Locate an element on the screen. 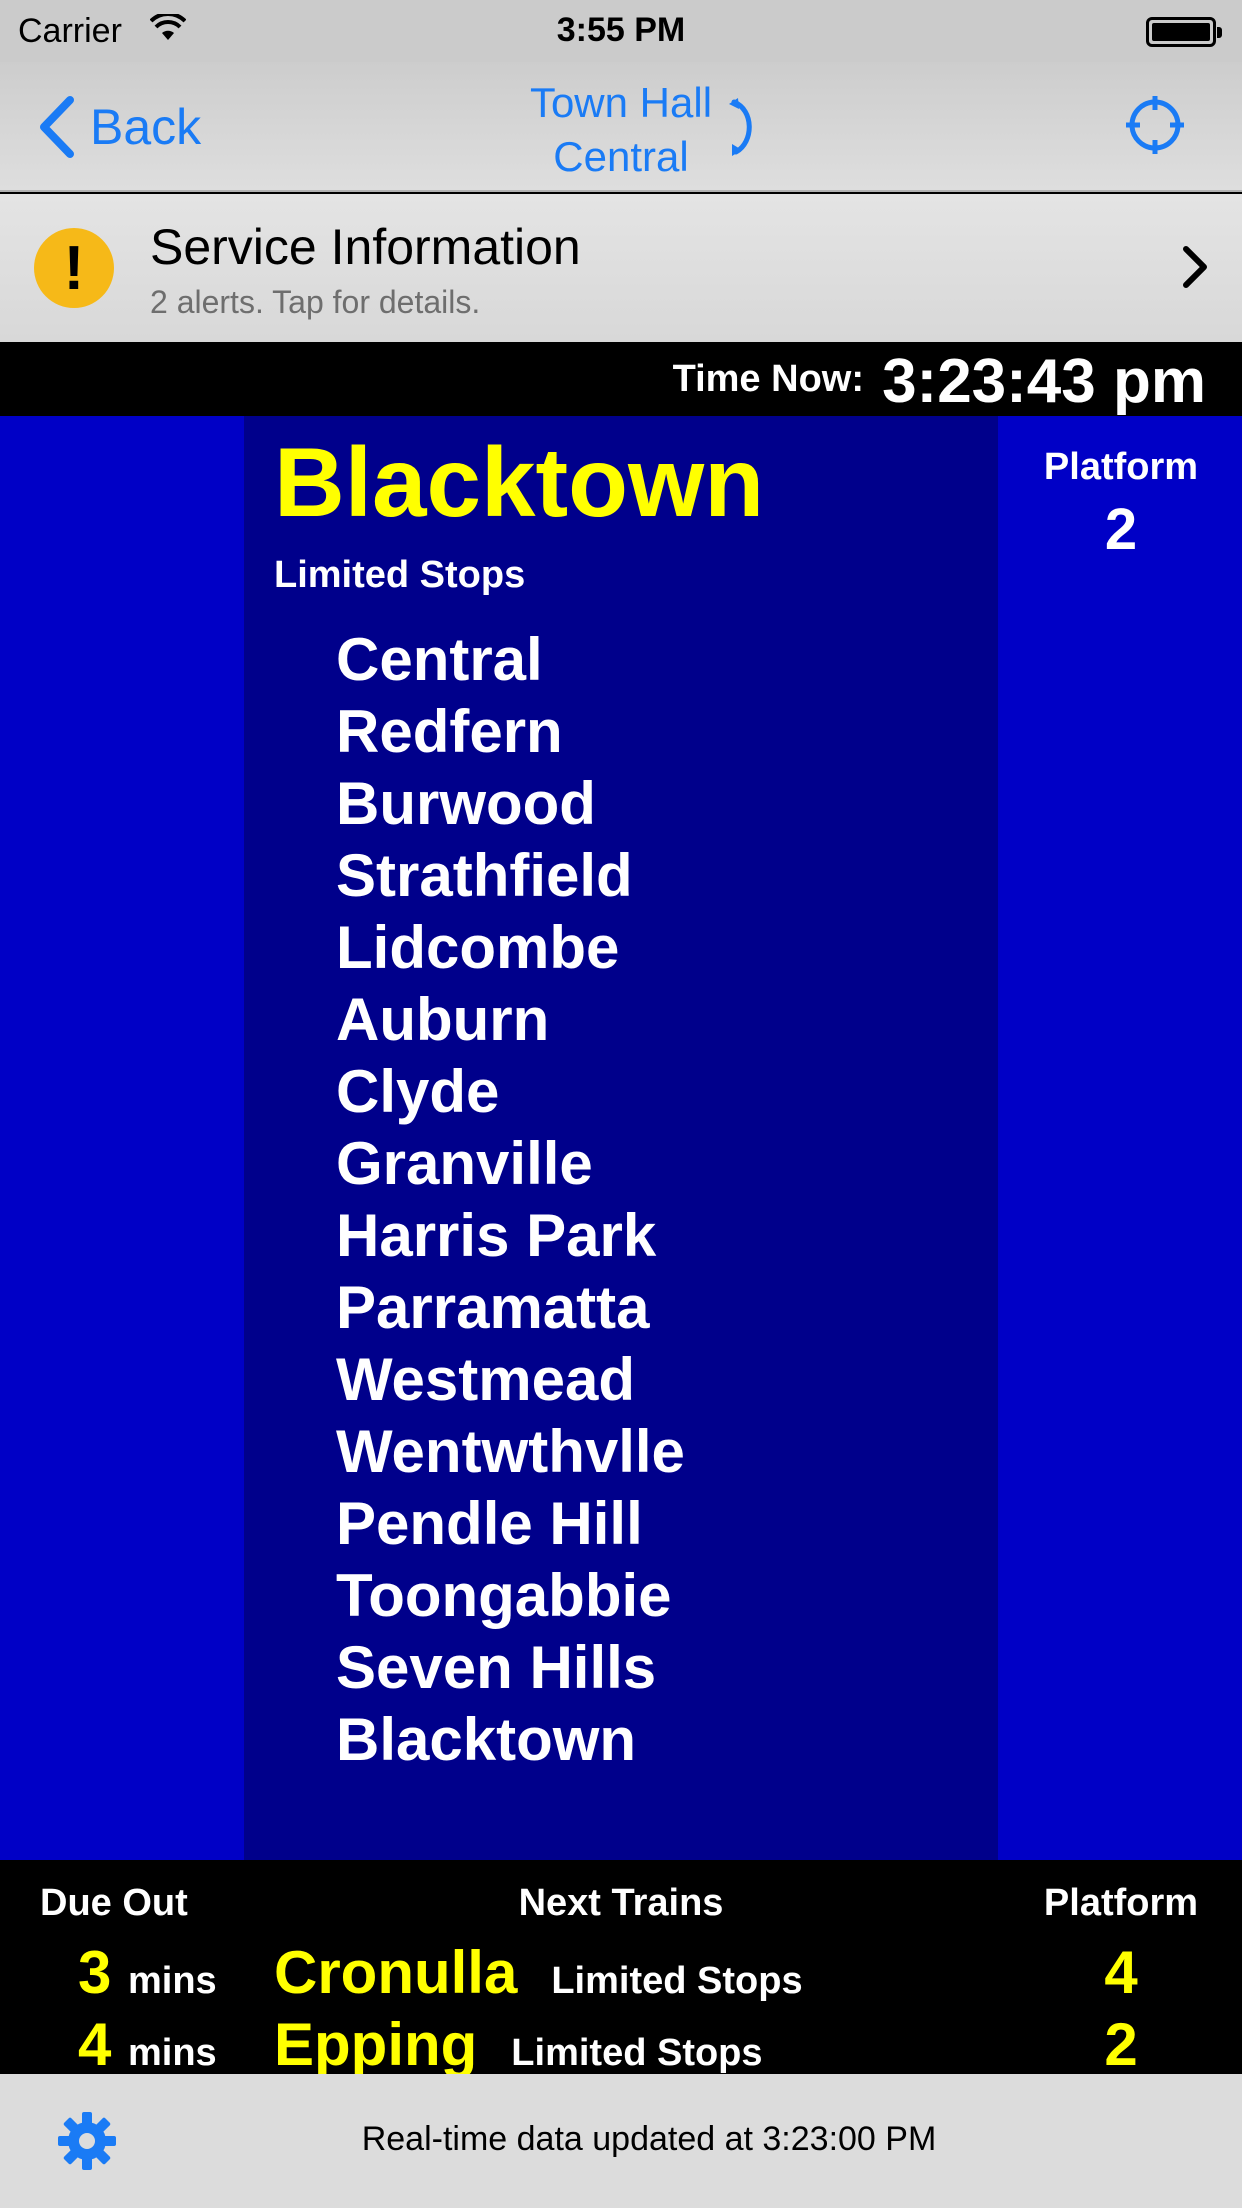 The width and height of the screenshot is (1242, 2208). route-title: Town Hall Central is located at coordinates (621, 130).